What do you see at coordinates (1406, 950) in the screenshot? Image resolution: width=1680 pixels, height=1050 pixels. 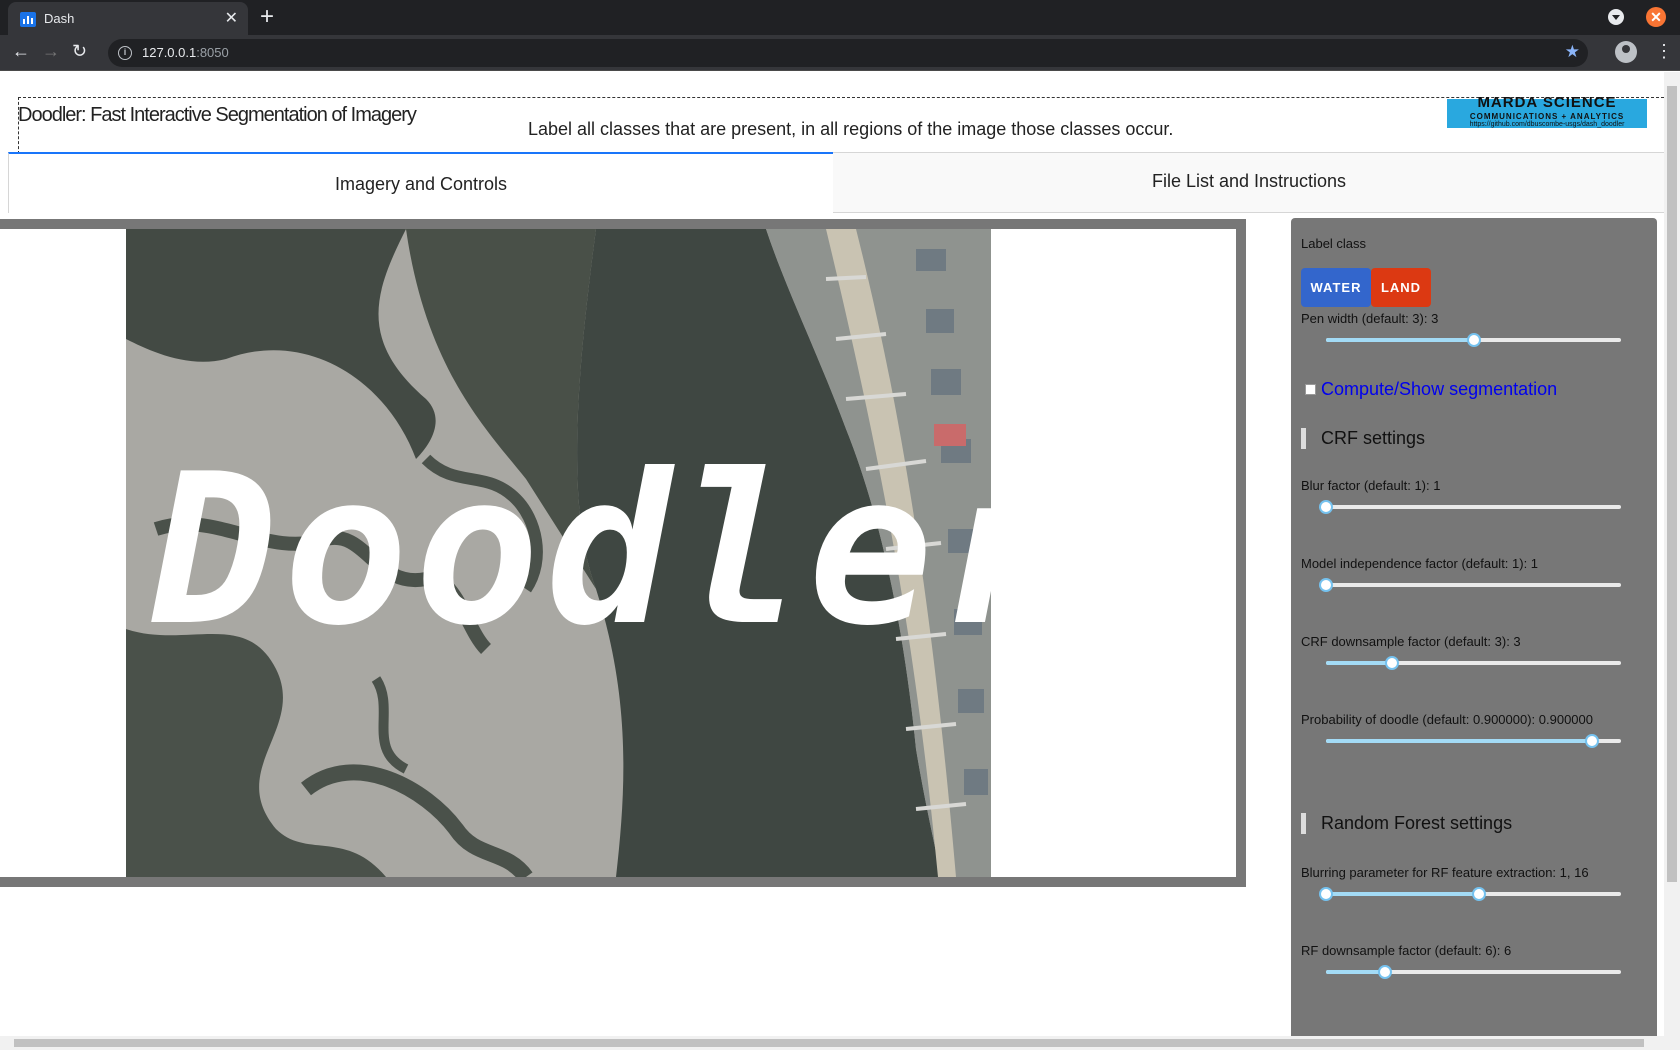 I see `rf-downsample-label: RF downsample factor (default: 6): 6` at bounding box center [1406, 950].